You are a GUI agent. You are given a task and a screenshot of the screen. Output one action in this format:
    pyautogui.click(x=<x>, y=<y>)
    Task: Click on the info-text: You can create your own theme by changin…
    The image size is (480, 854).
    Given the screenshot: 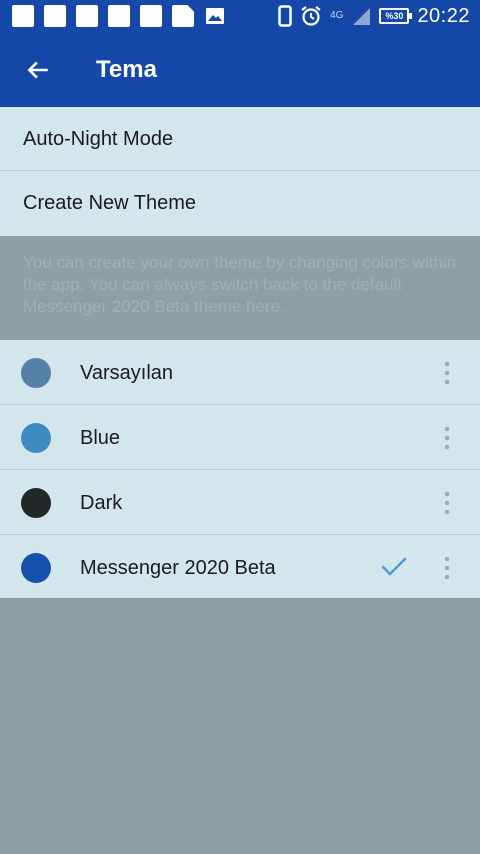 What is the action you would take?
    pyautogui.click(x=240, y=284)
    